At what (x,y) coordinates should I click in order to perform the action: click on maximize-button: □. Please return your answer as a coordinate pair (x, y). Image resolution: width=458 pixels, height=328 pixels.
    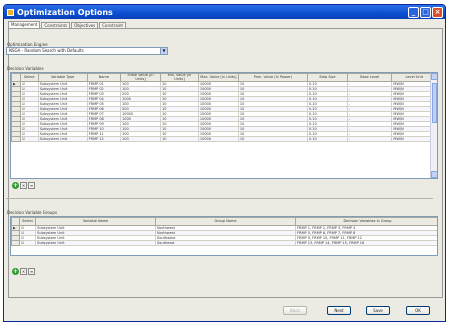
    Looking at the image, I should click on (425, 12).